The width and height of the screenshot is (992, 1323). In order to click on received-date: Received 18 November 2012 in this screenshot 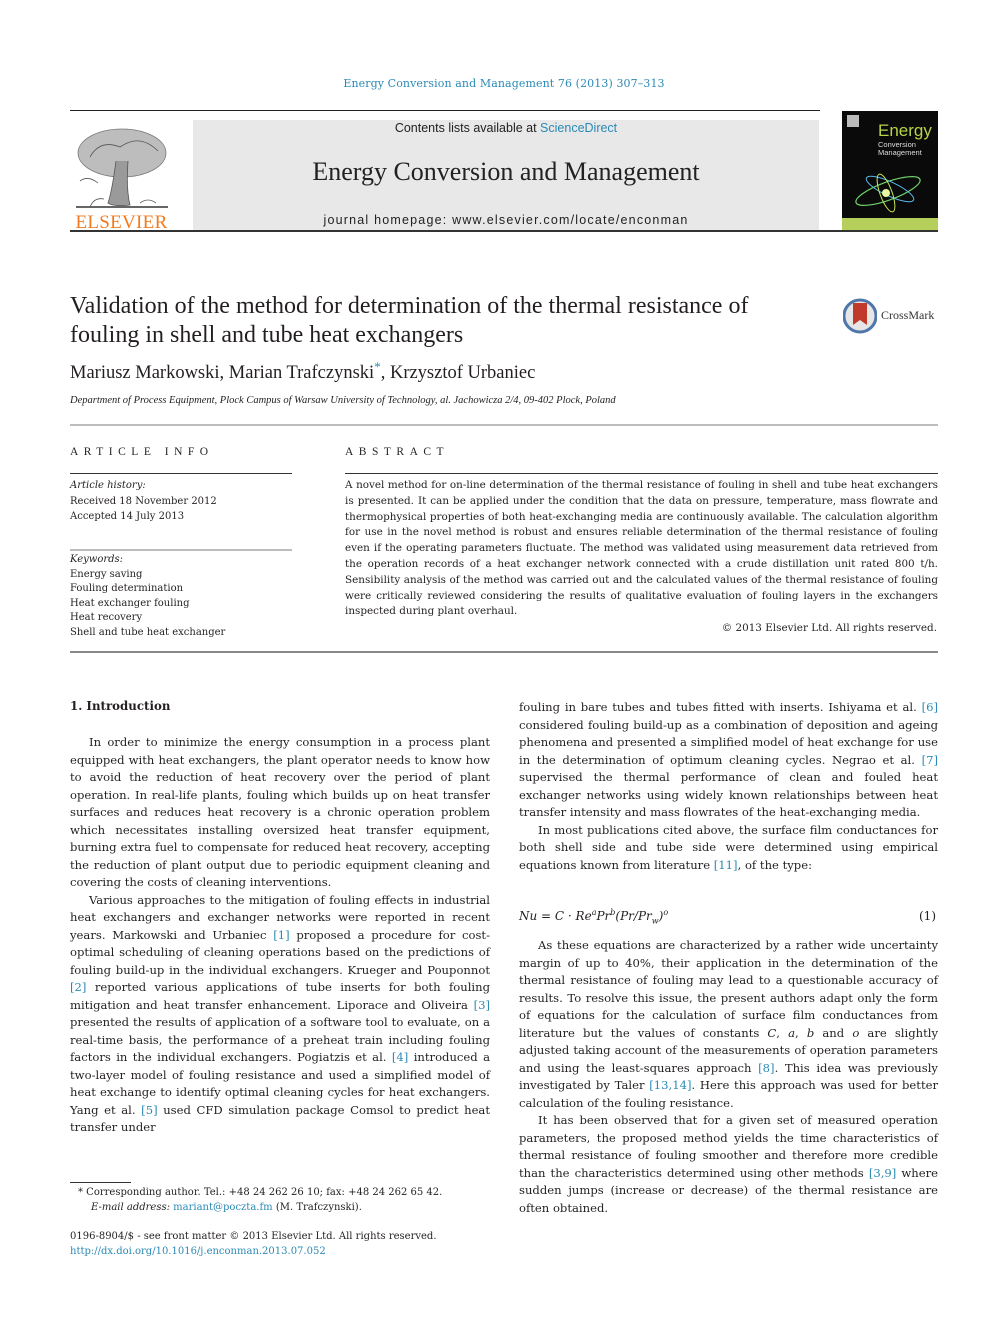, I will do `click(143, 501)`.